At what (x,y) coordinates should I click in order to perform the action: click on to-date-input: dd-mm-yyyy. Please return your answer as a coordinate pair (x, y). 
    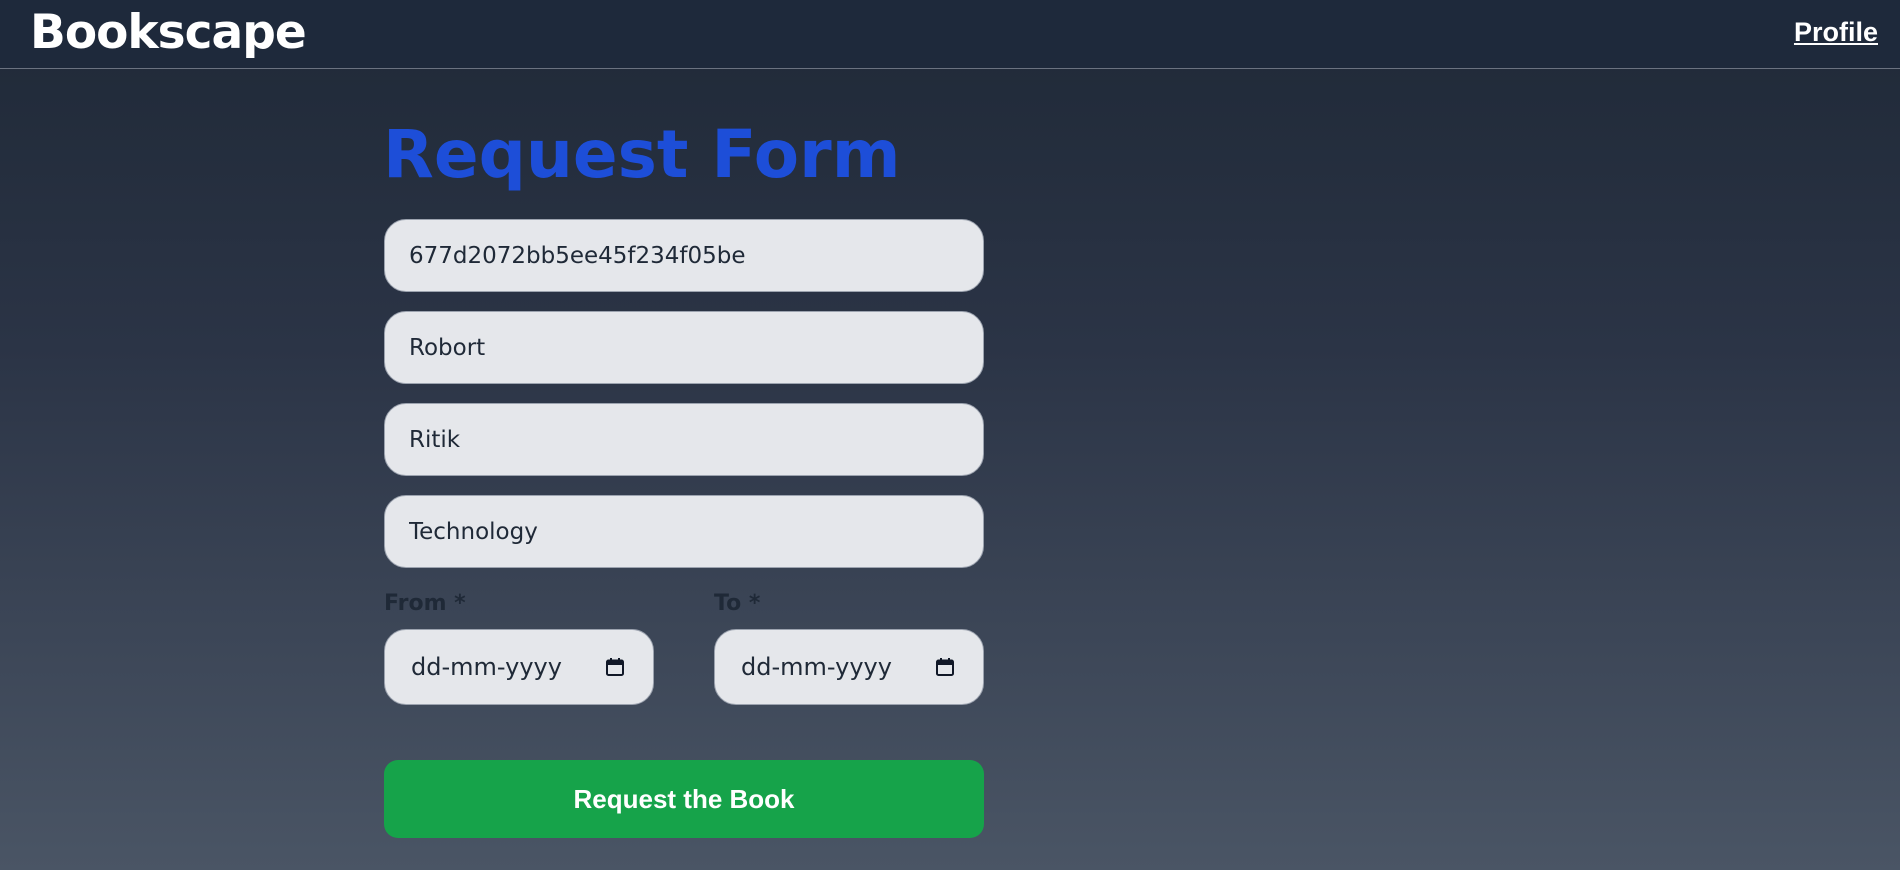
    Looking at the image, I should click on (849, 667).